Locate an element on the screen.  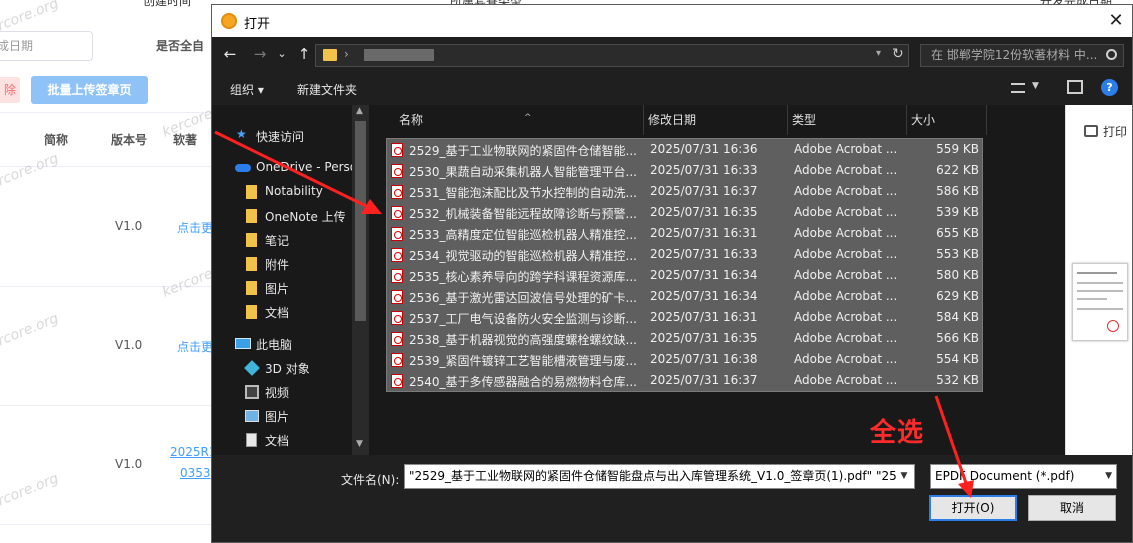
scrollbar-thumb is located at coordinates (360, 221).